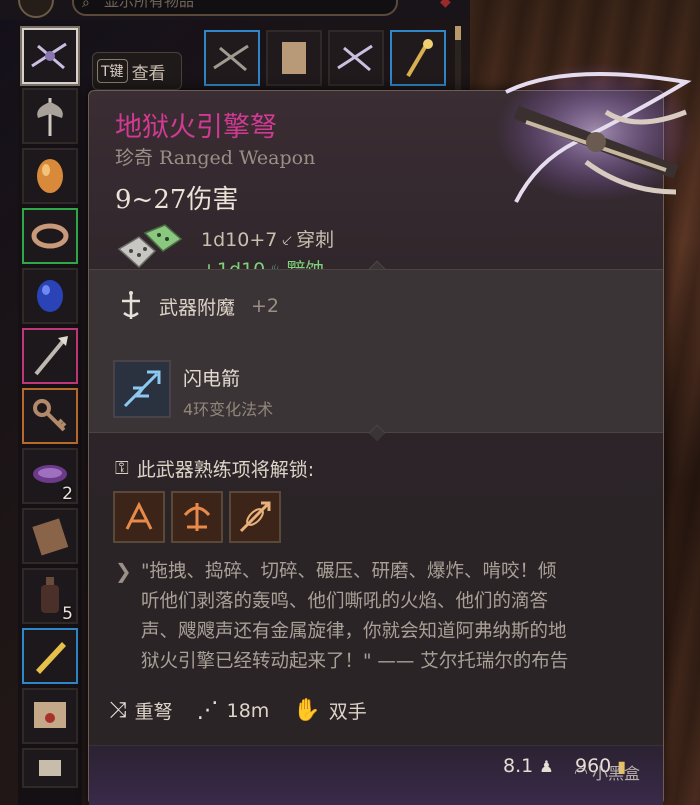  What do you see at coordinates (225, 470) in the screenshot?
I see `proficiency-label: 此武器熟练项将解锁:` at bounding box center [225, 470].